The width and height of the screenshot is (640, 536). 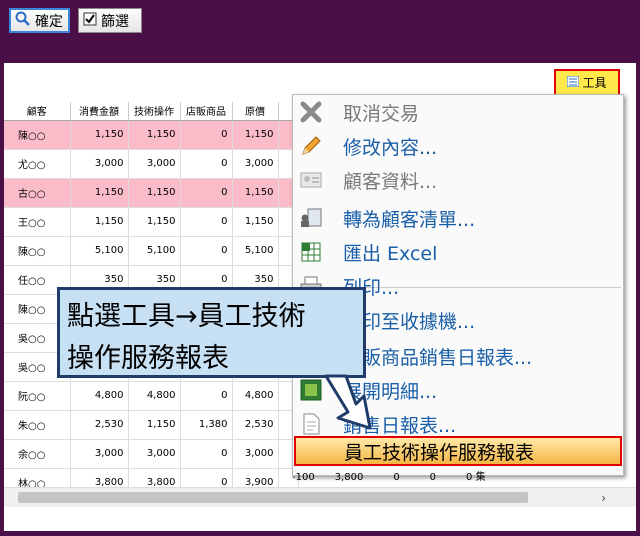 I want to click on column-header: 原價, so click(x=255, y=111).